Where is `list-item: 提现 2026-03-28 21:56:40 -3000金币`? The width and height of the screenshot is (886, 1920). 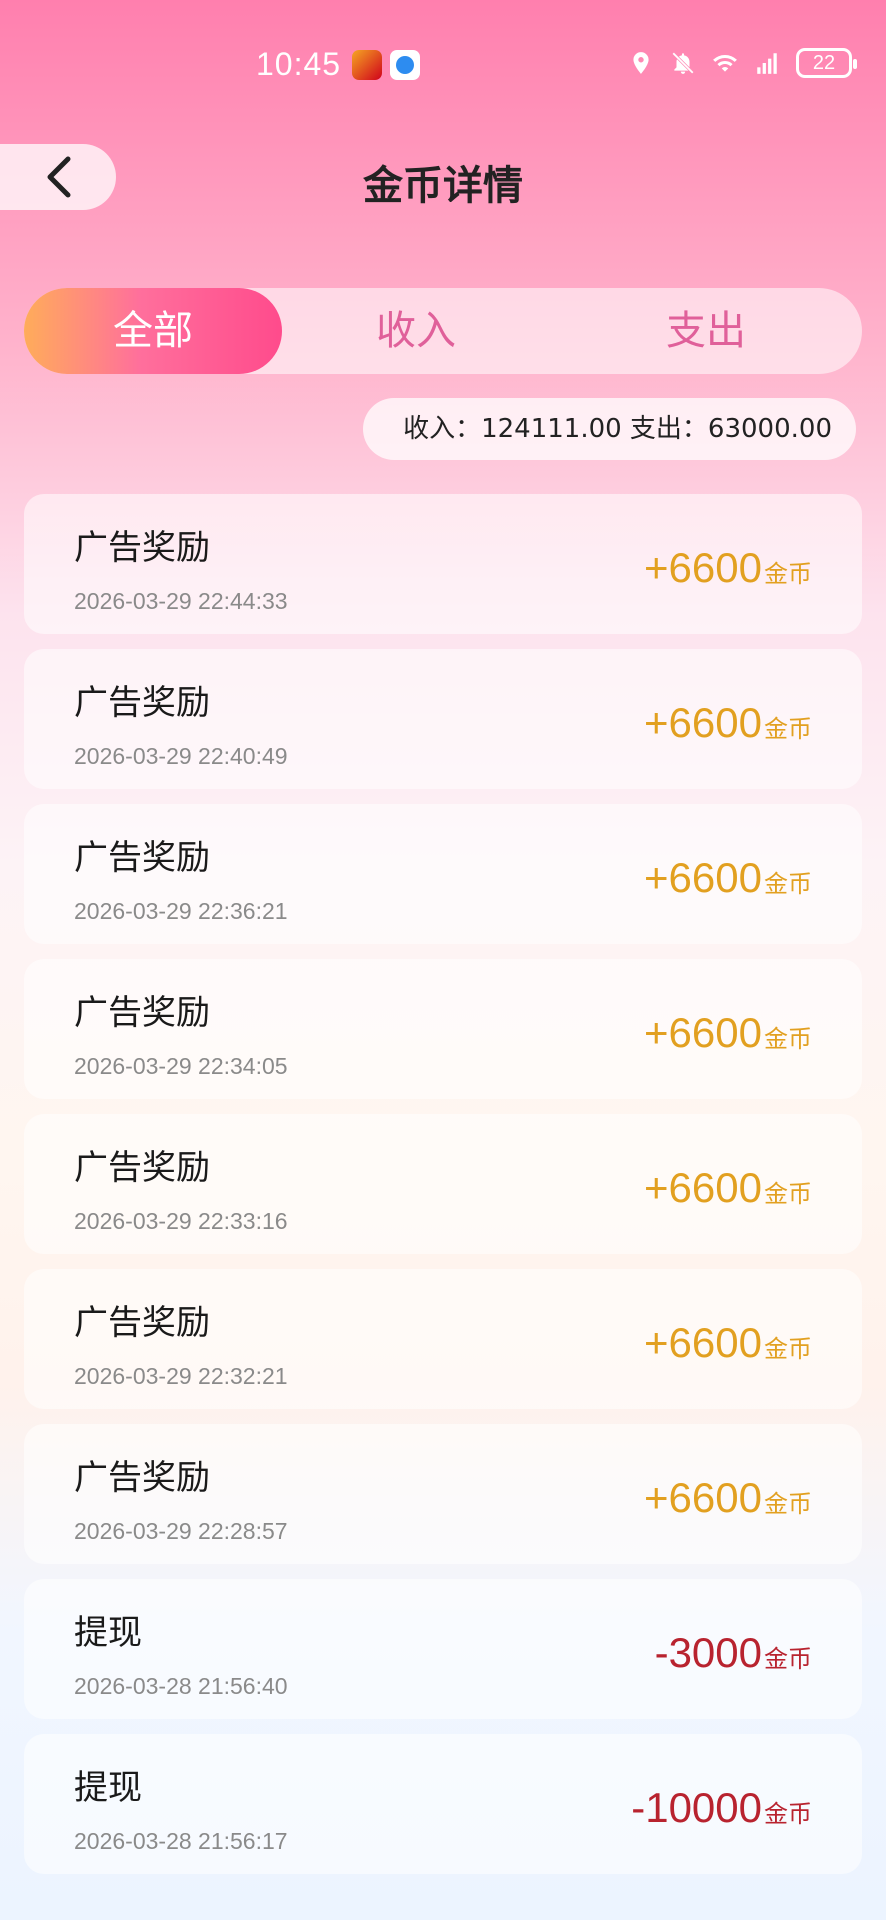 list-item: 提现 2026-03-28 21:56:40 -3000金币 is located at coordinates (443, 1649).